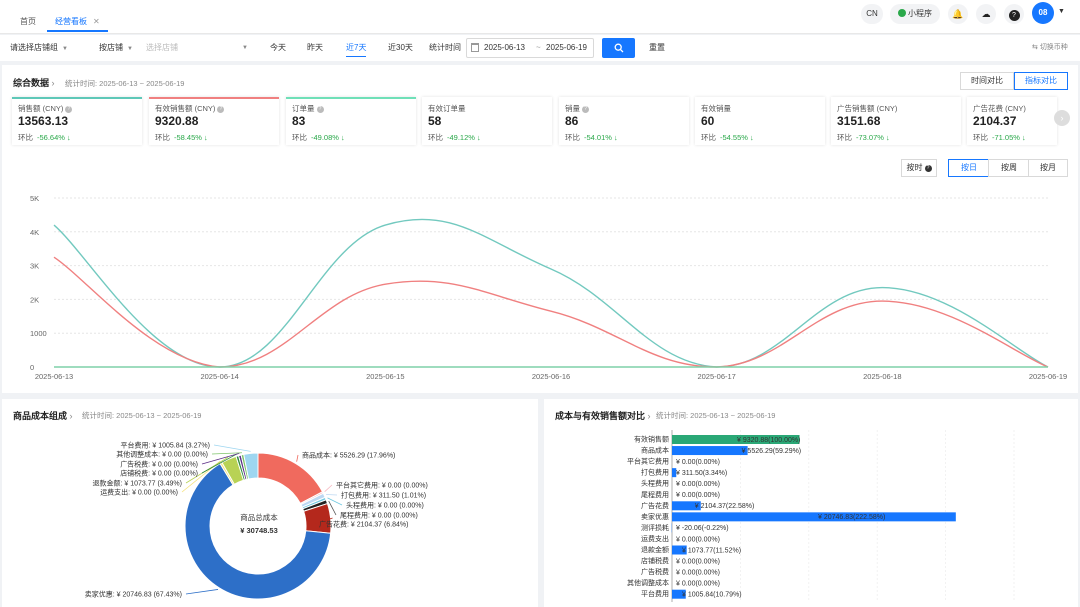 The width and height of the screenshot is (1080, 607). I want to click on granularity-hour: 按时?, so click(919, 168).